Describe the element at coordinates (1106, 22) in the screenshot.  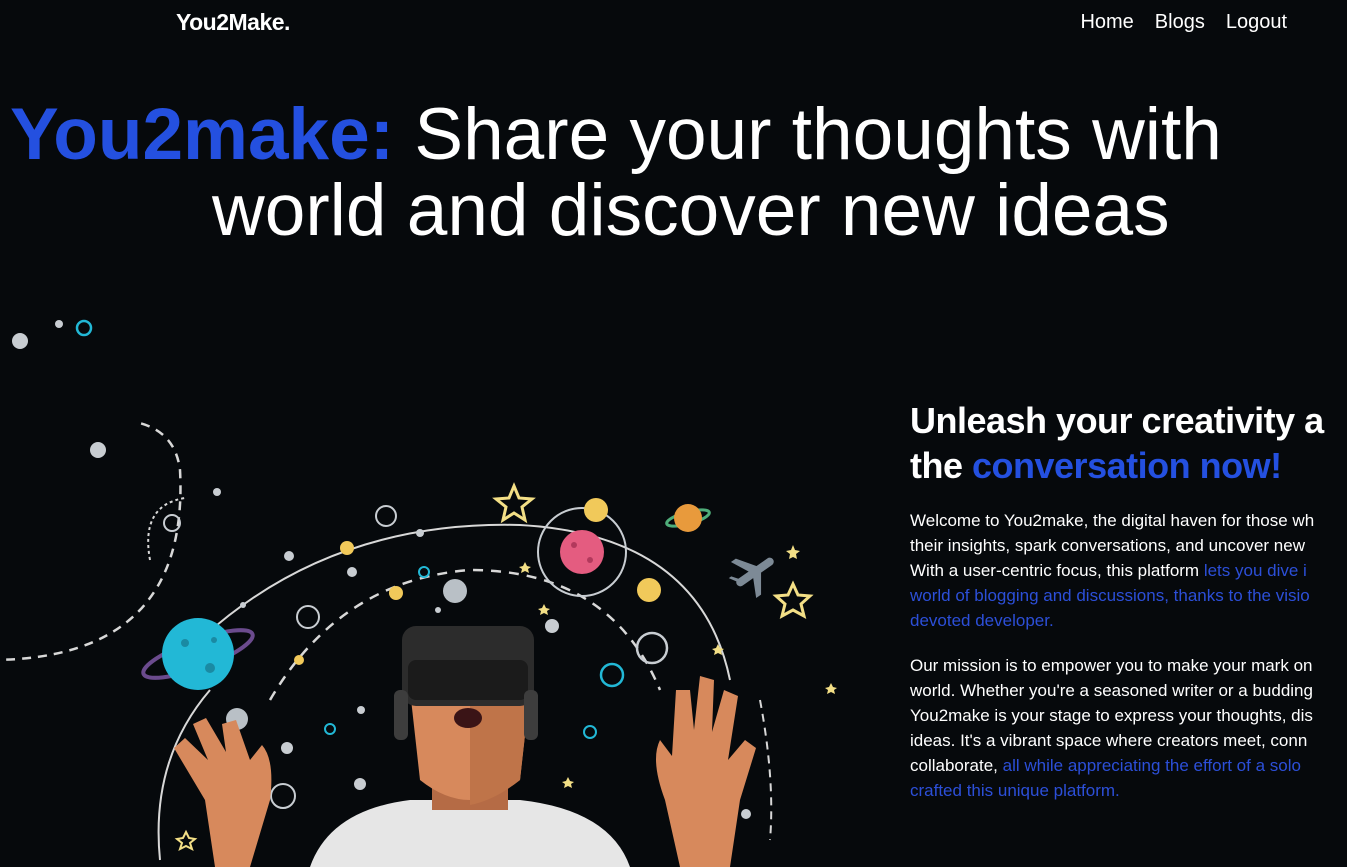
I see `nav-link-home: Home` at that location.